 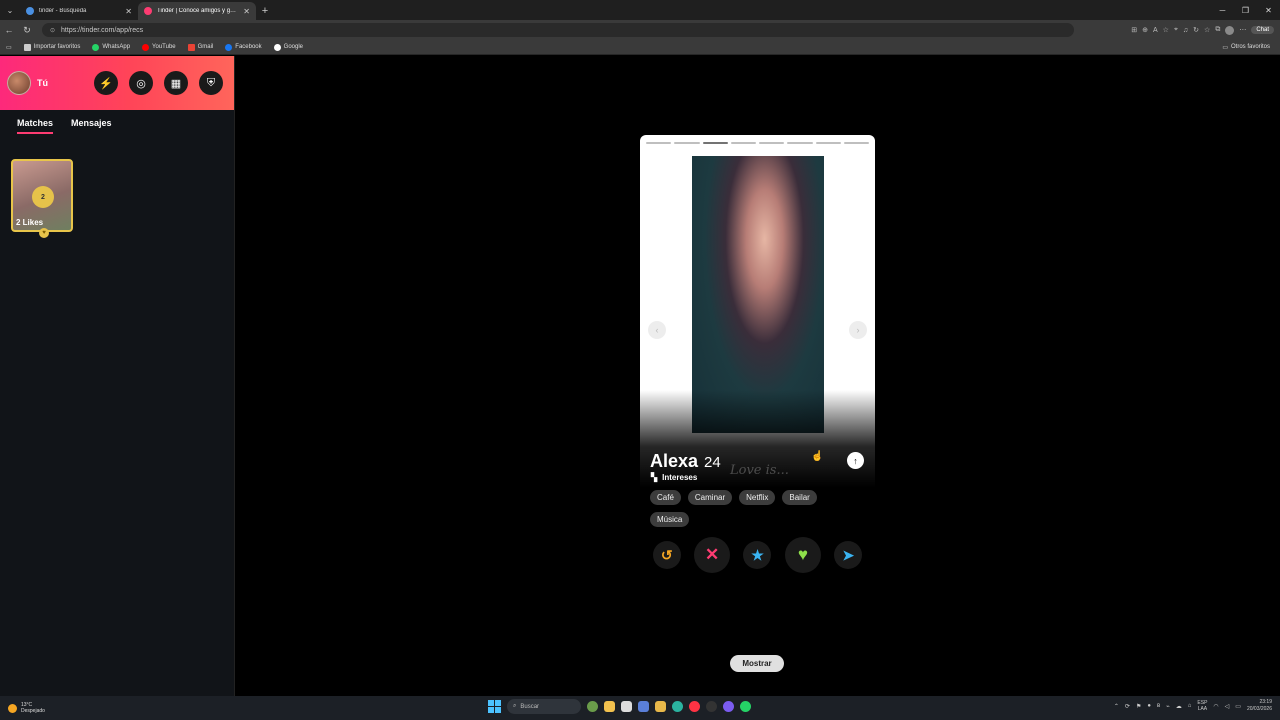 What do you see at coordinates (1227, 706) in the screenshot?
I see `volume-icon: ◁` at bounding box center [1227, 706].